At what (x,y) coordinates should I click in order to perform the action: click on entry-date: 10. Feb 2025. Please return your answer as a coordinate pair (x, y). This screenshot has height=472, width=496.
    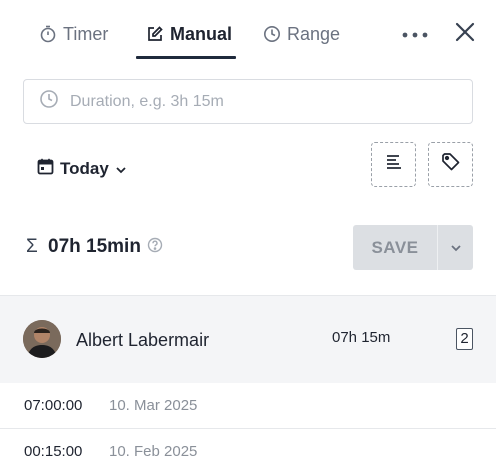
    Looking at the image, I should click on (153, 451).